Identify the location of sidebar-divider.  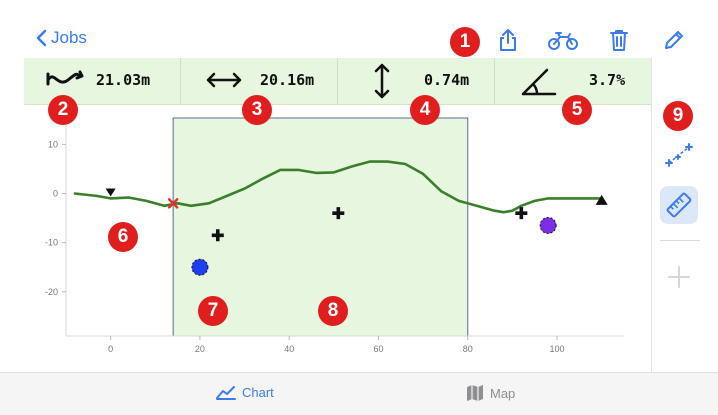
(680, 240).